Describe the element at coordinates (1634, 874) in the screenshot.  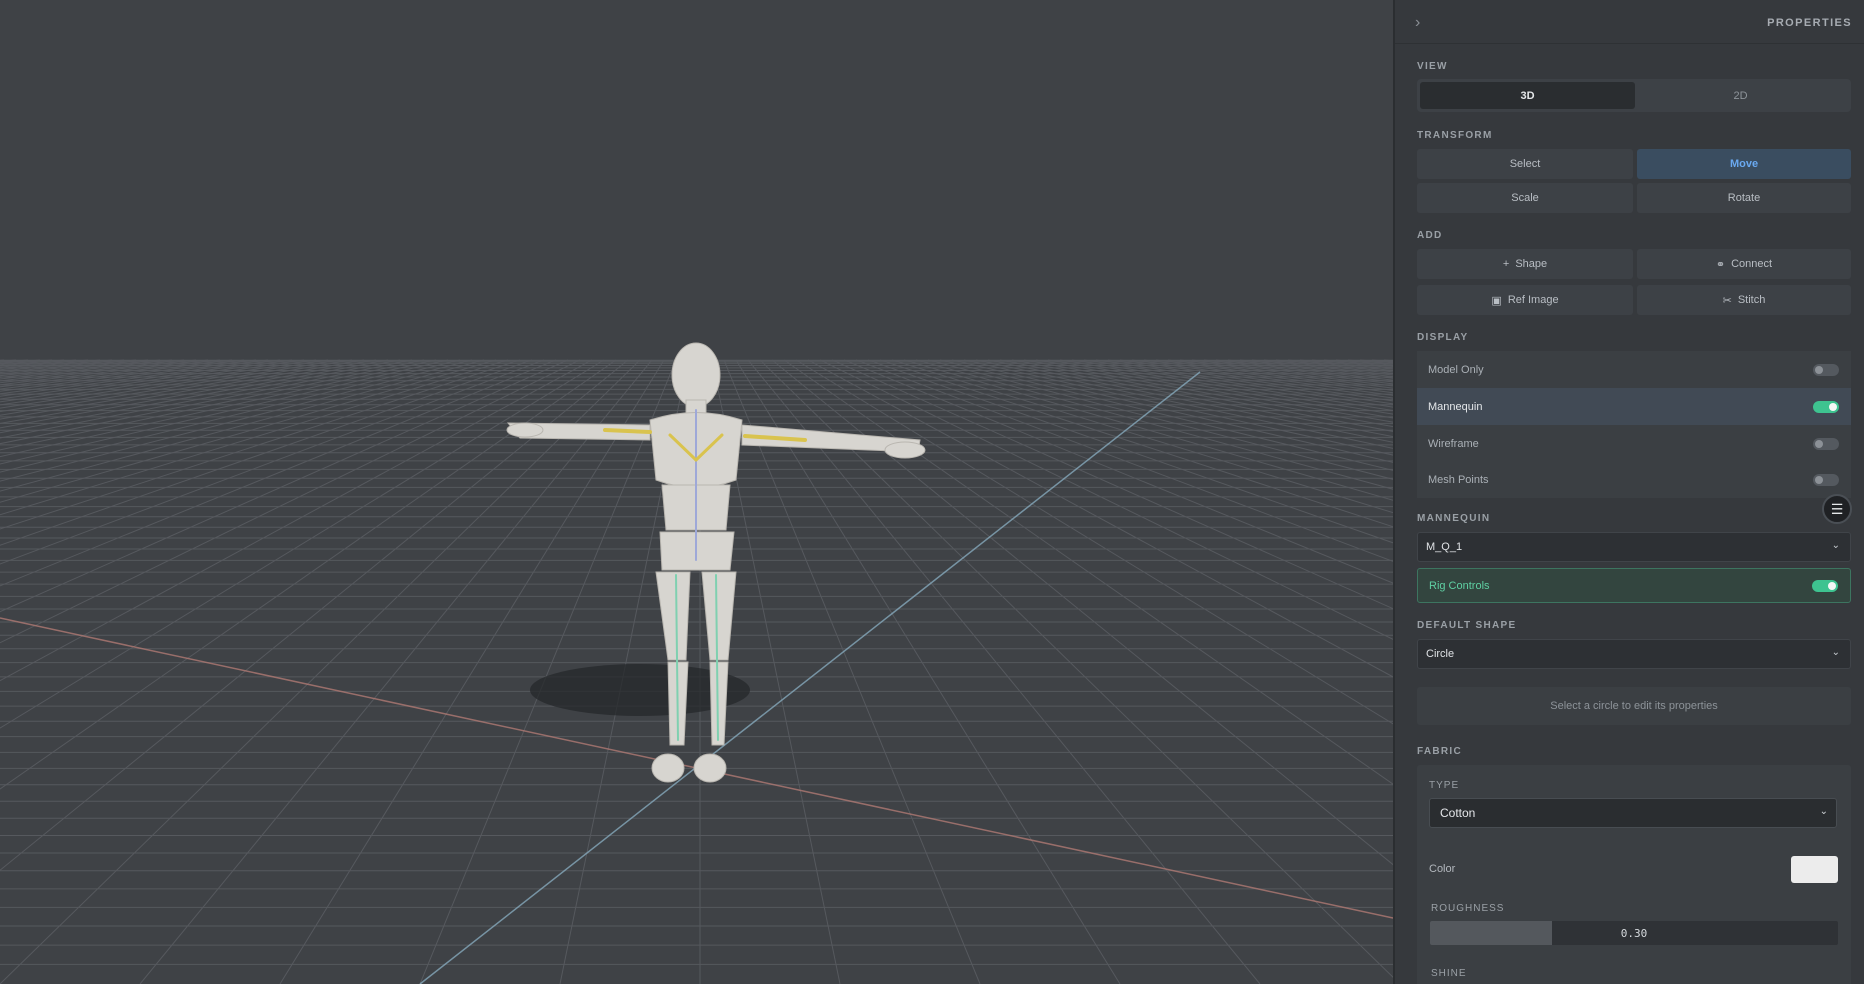
I see `fabric-section: TYPE Cotton ⌄ Color ROUGHNESS 0.30 SHINE` at that location.